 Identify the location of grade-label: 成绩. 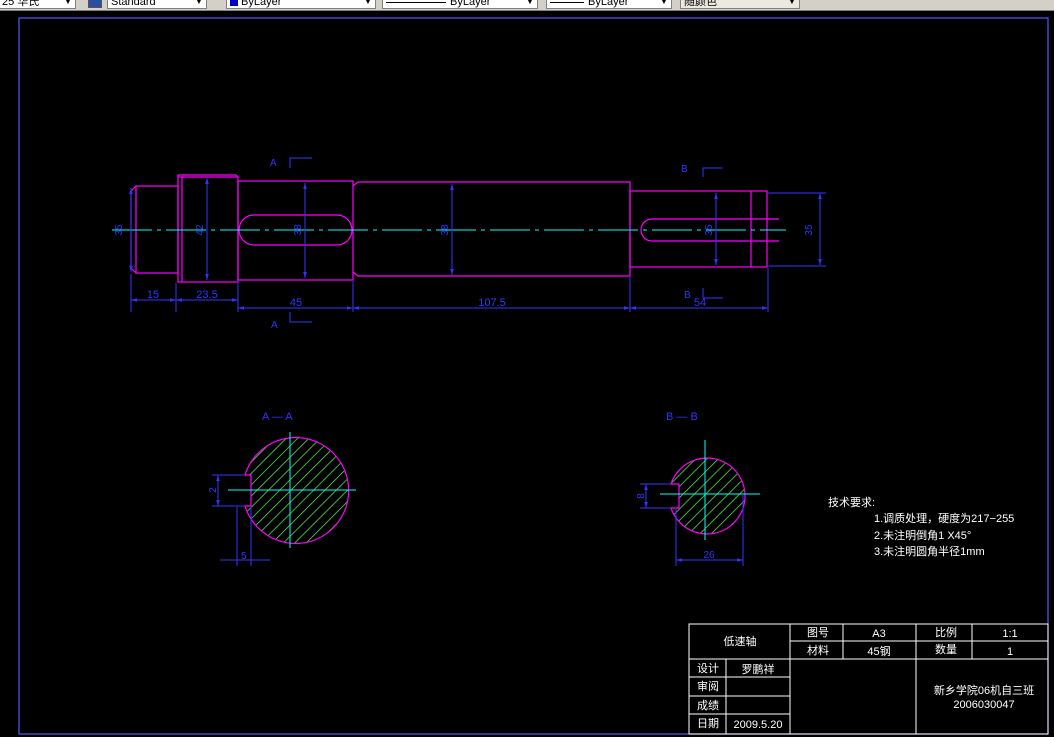
(708, 705).